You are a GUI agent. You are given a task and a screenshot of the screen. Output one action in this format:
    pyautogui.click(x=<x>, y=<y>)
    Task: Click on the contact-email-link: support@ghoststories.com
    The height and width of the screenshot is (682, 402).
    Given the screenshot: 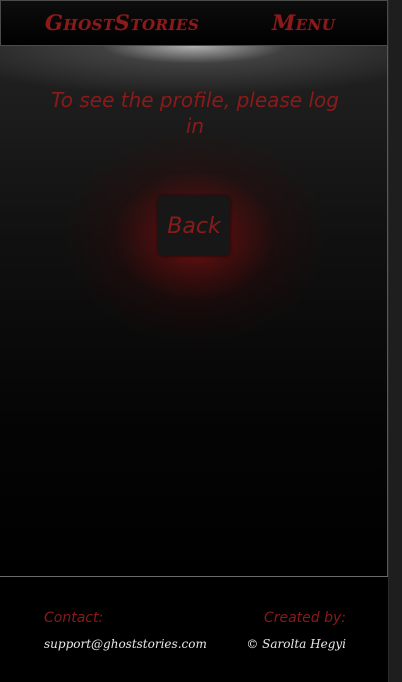 What is the action you would take?
    pyautogui.click(x=125, y=644)
    